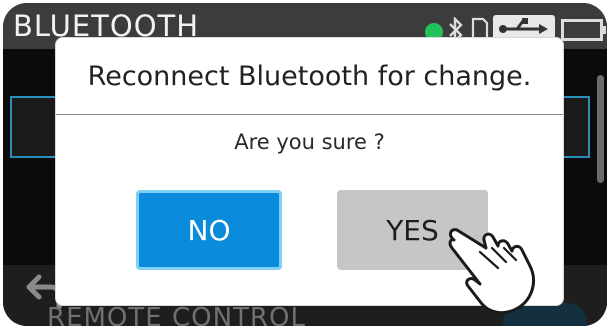  I want to click on scrollbar, so click(600, 129).